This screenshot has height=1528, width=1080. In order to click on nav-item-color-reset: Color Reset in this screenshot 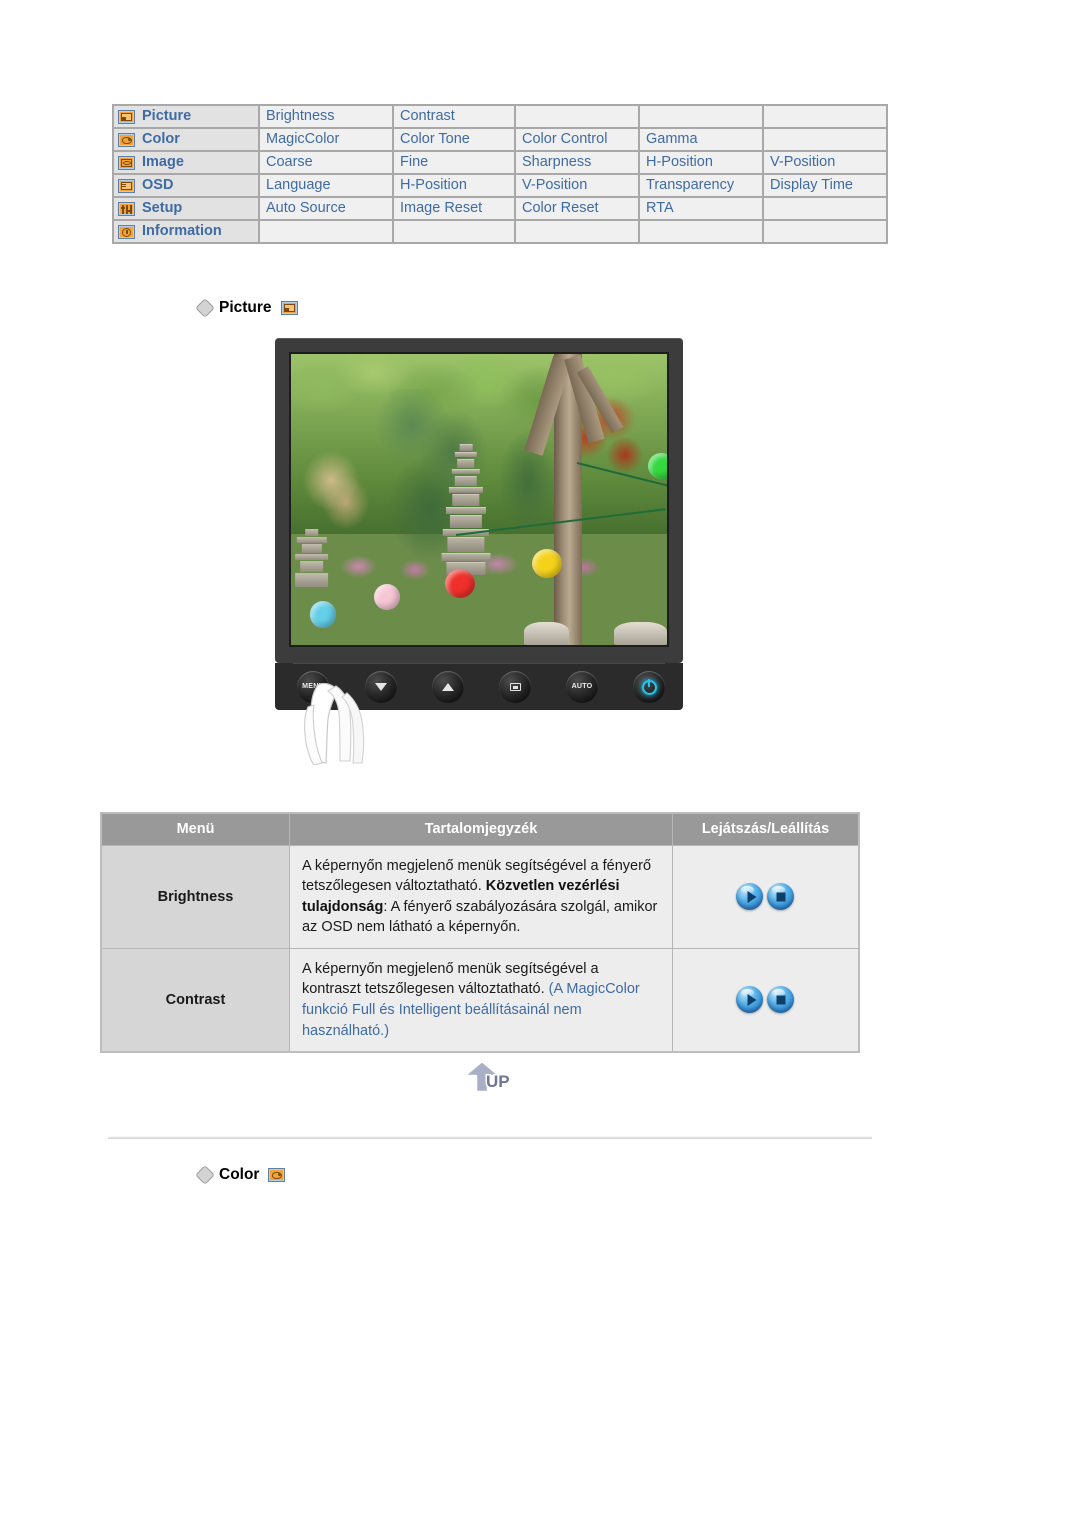, I will do `click(577, 208)`.